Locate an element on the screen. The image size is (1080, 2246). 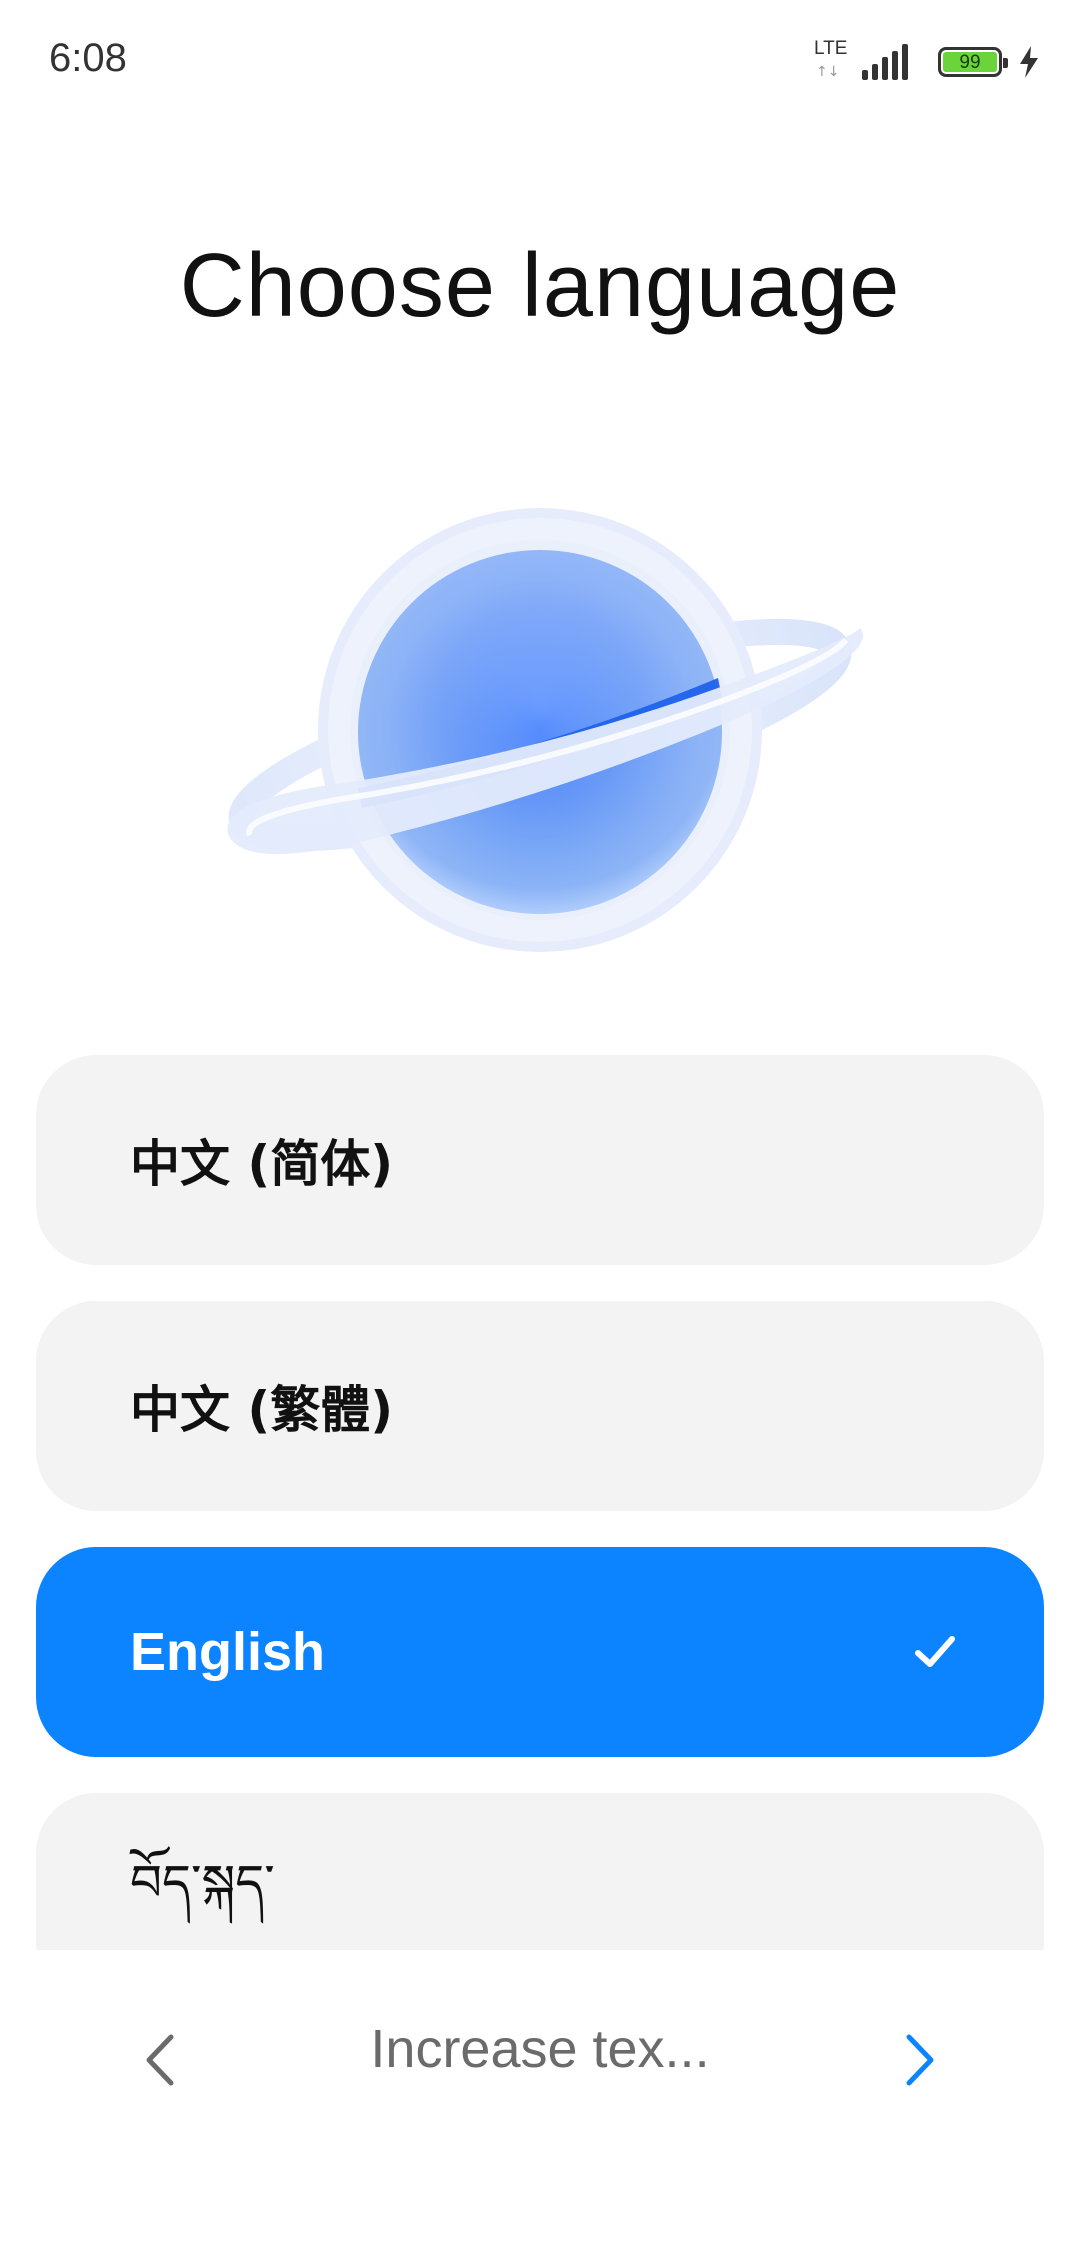
chevron-right-icon is located at coordinates (920, 2060).